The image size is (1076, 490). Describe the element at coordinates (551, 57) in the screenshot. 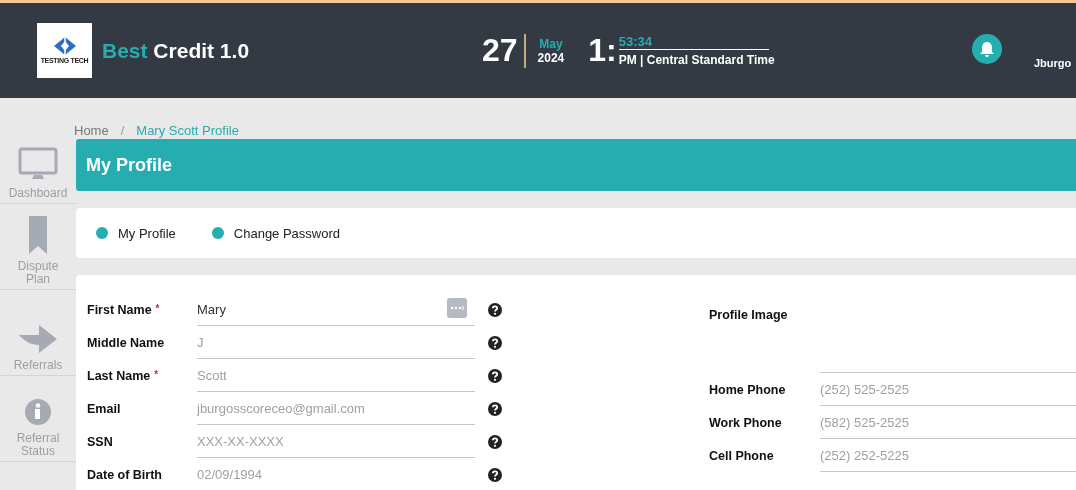

I see `date-year: 2024` at that location.